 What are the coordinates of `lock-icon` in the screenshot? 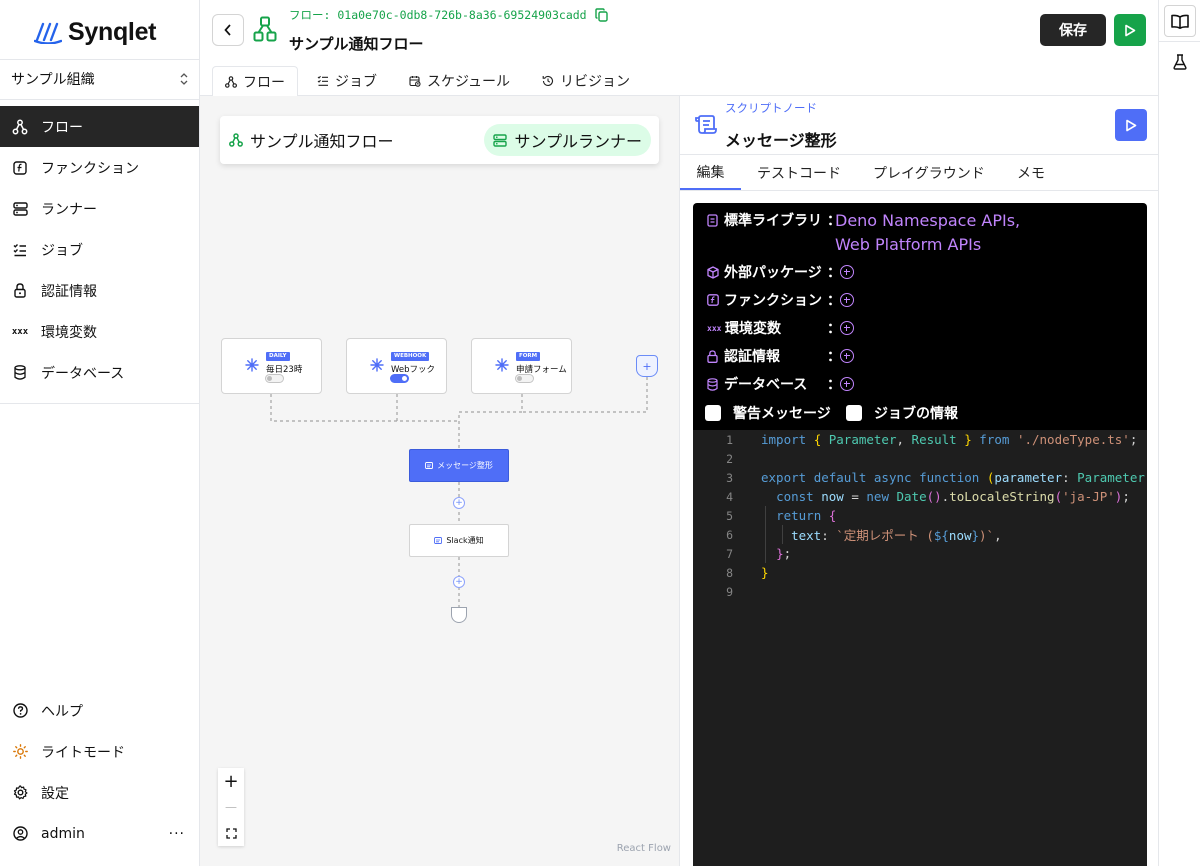 It's located at (20, 291).